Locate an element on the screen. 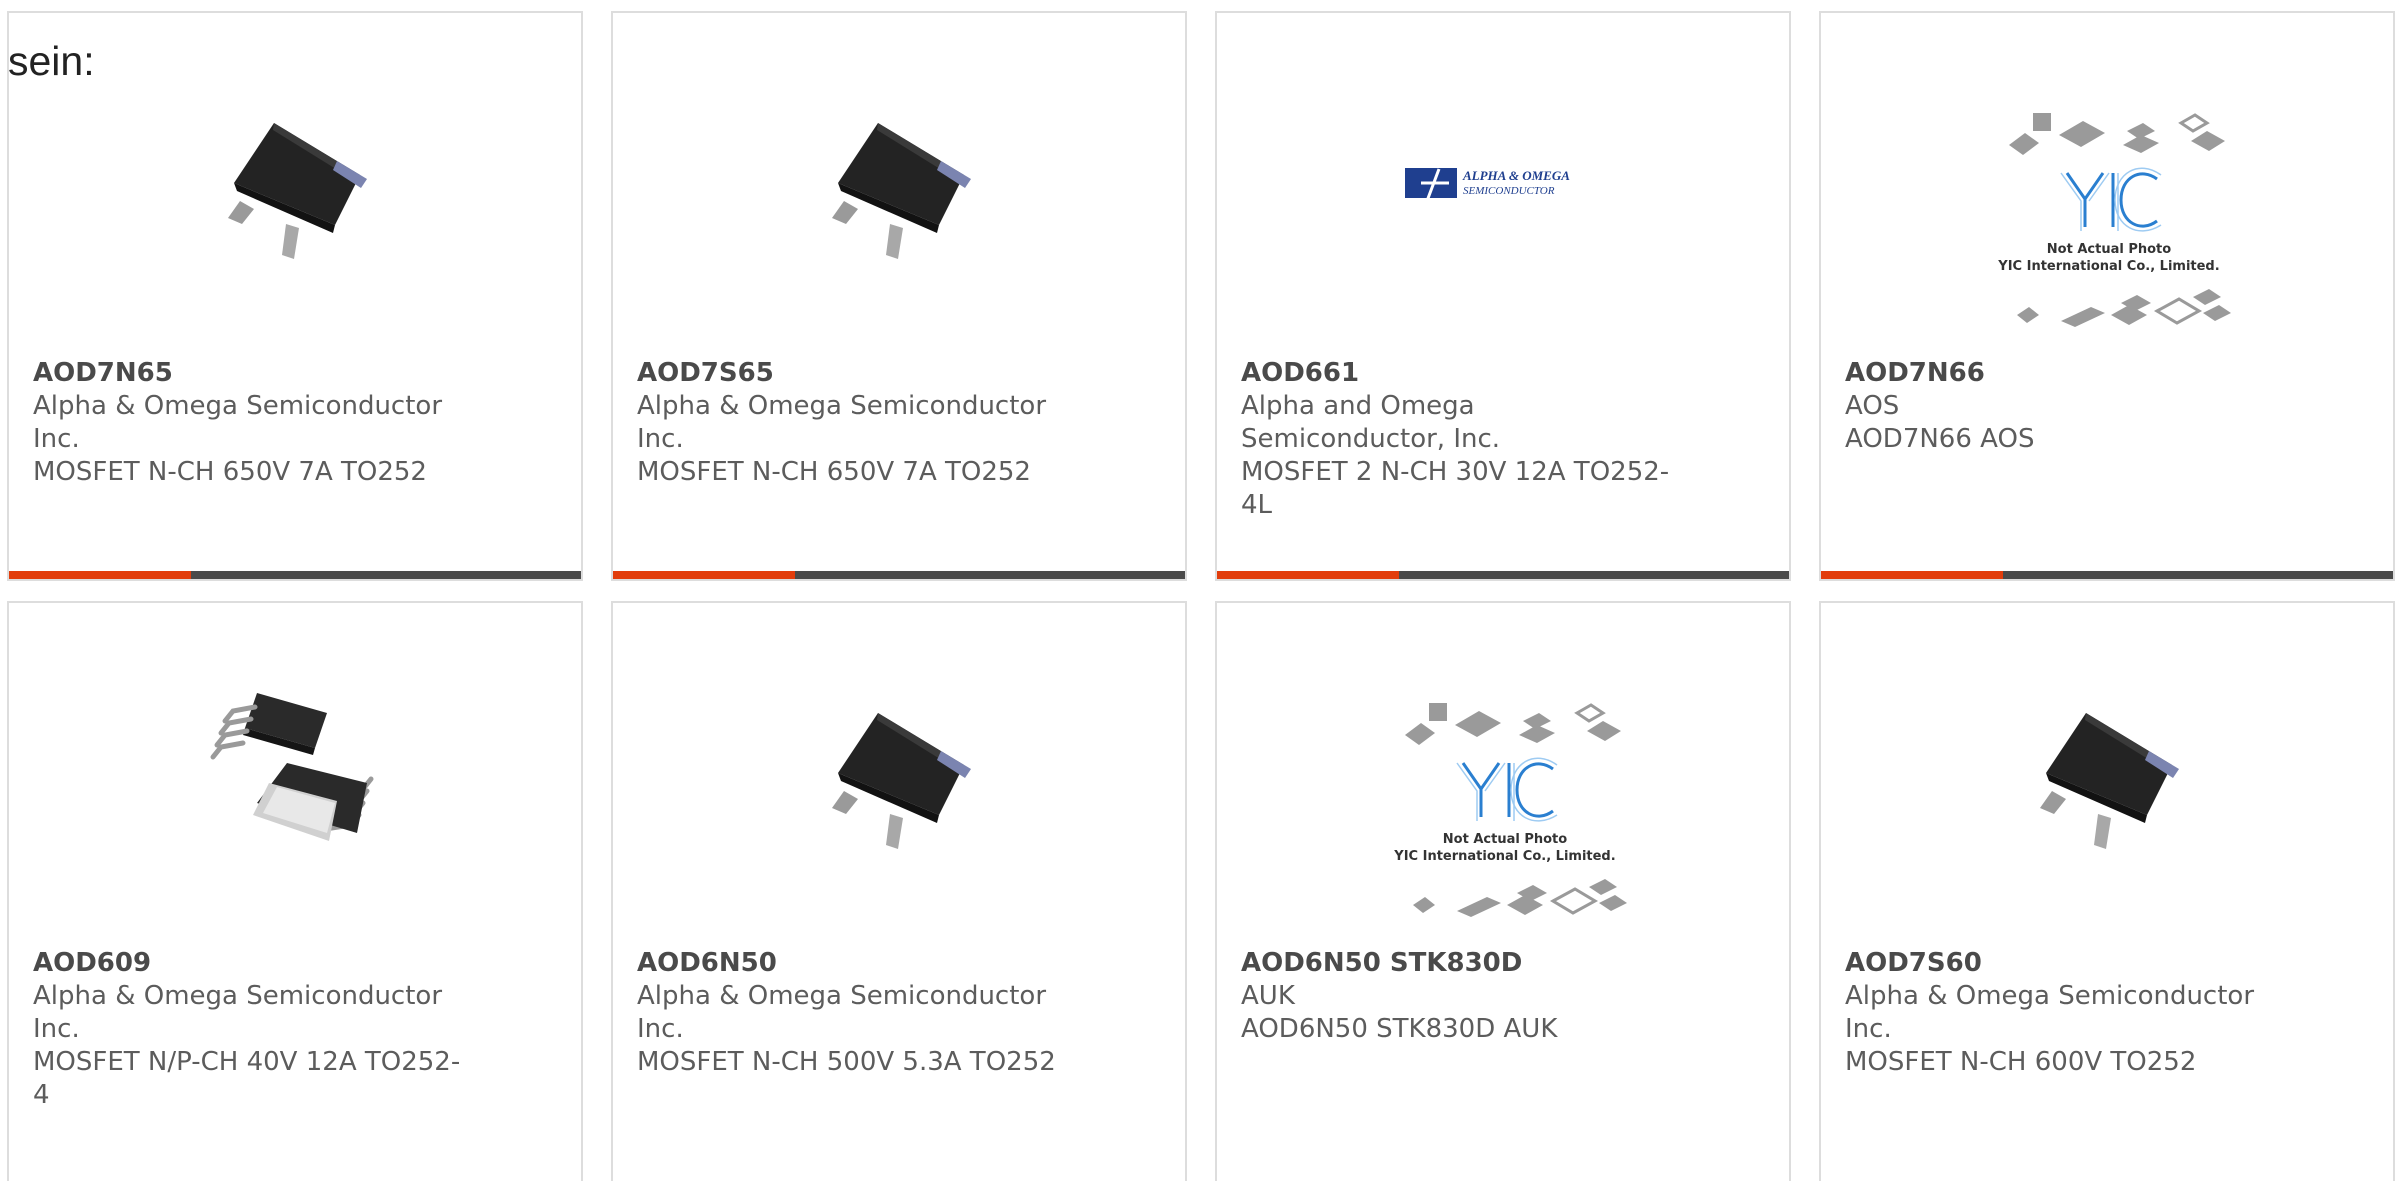 Image resolution: width=2398 pixels, height=1181 pixels. description: AOD6N50 STK830D AUK is located at coordinates (1399, 1029).